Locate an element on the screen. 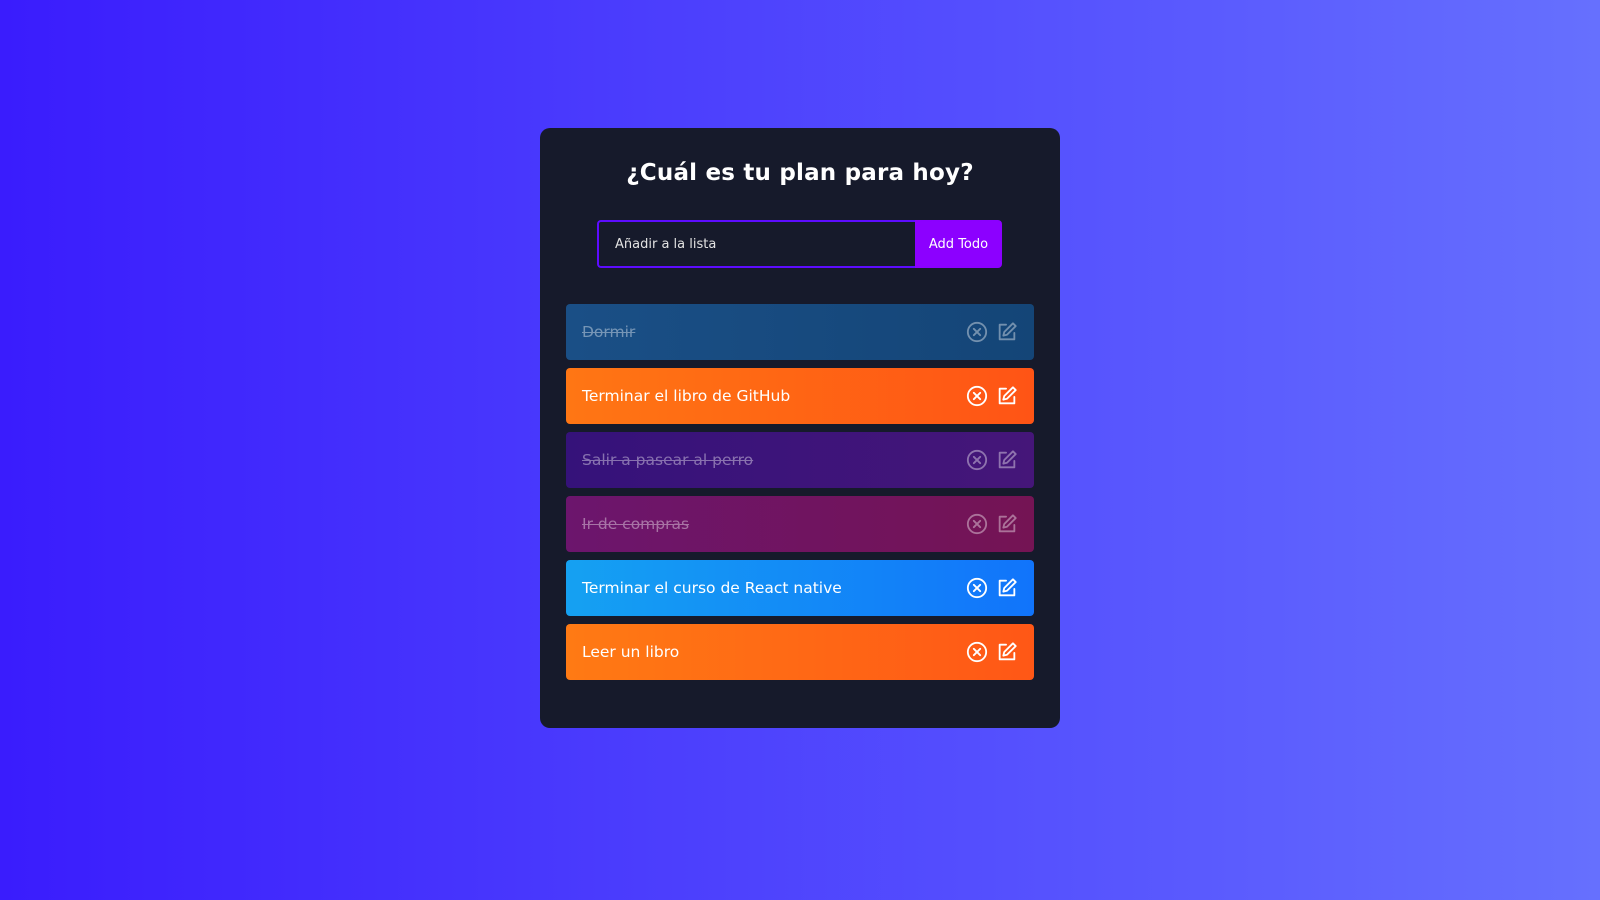 The image size is (1600, 900). todo-text: Salir a pasear al perro is located at coordinates (667, 460).